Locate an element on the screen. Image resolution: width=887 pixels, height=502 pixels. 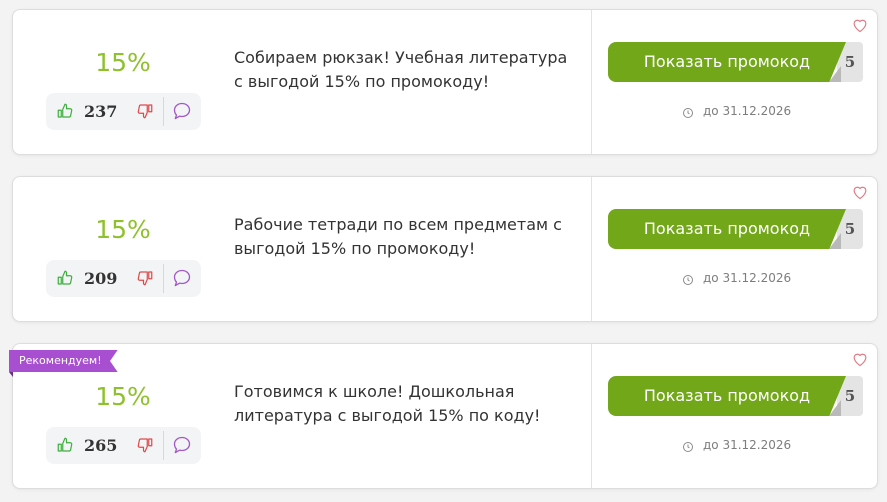
vote-box: 265 is located at coordinates (123, 445).